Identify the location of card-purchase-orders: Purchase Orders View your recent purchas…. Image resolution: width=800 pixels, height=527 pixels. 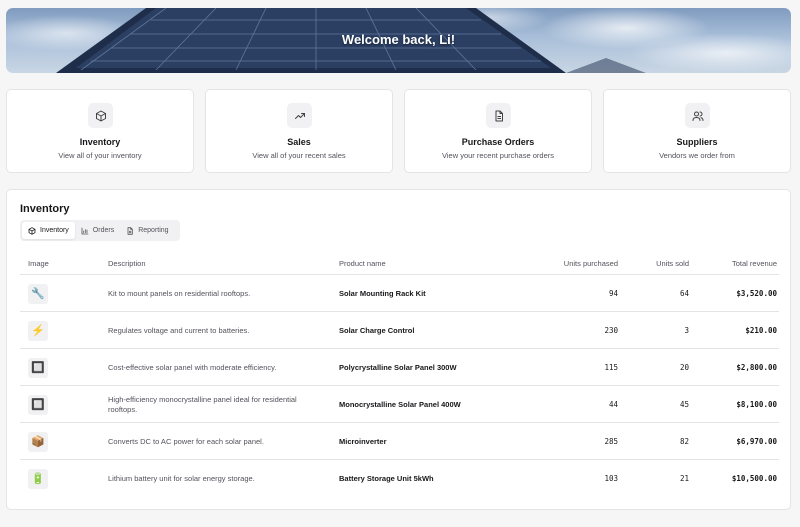
(498, 131).